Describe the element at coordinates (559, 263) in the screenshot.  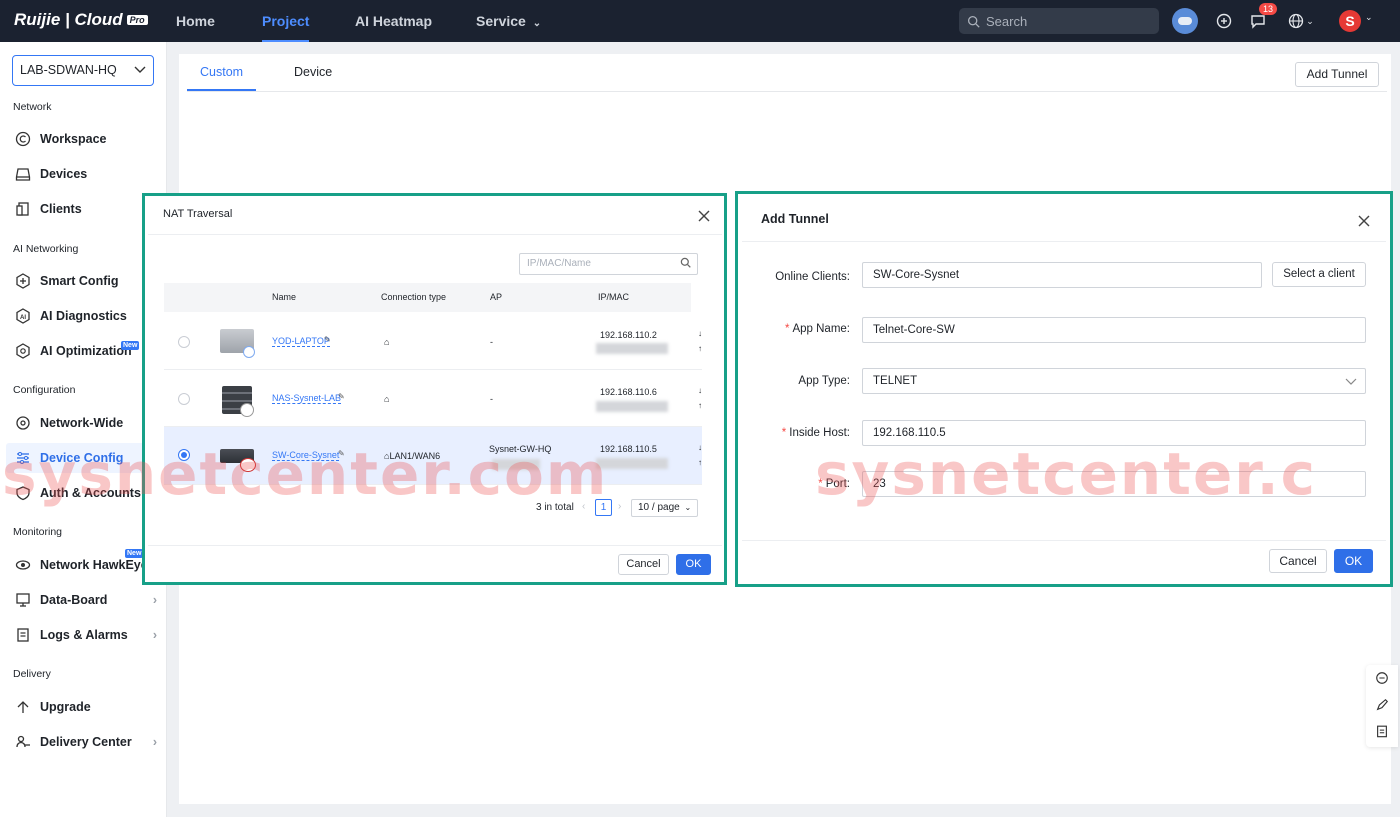
I see `filter-placeholder: IP/MAC/Name` at that location.